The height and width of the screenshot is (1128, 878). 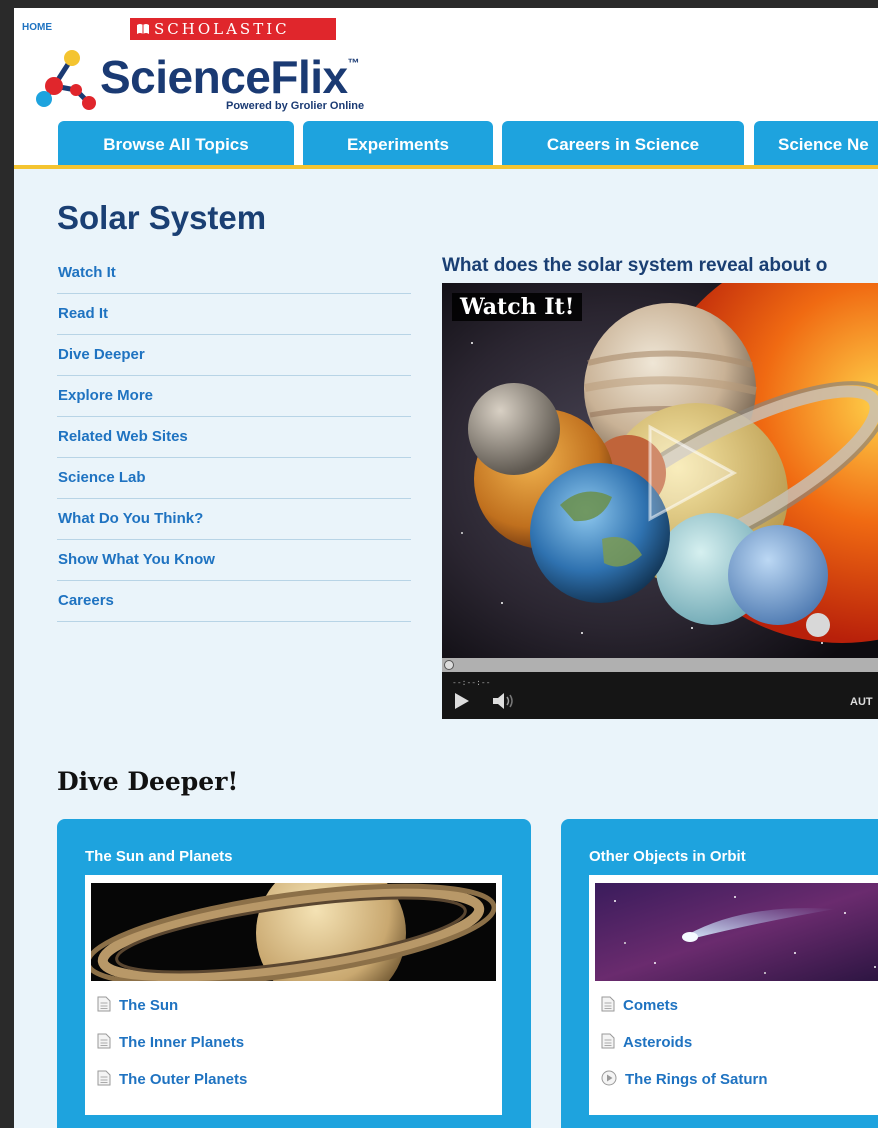 I want to click on play-icon, so click(x=462, y=701).